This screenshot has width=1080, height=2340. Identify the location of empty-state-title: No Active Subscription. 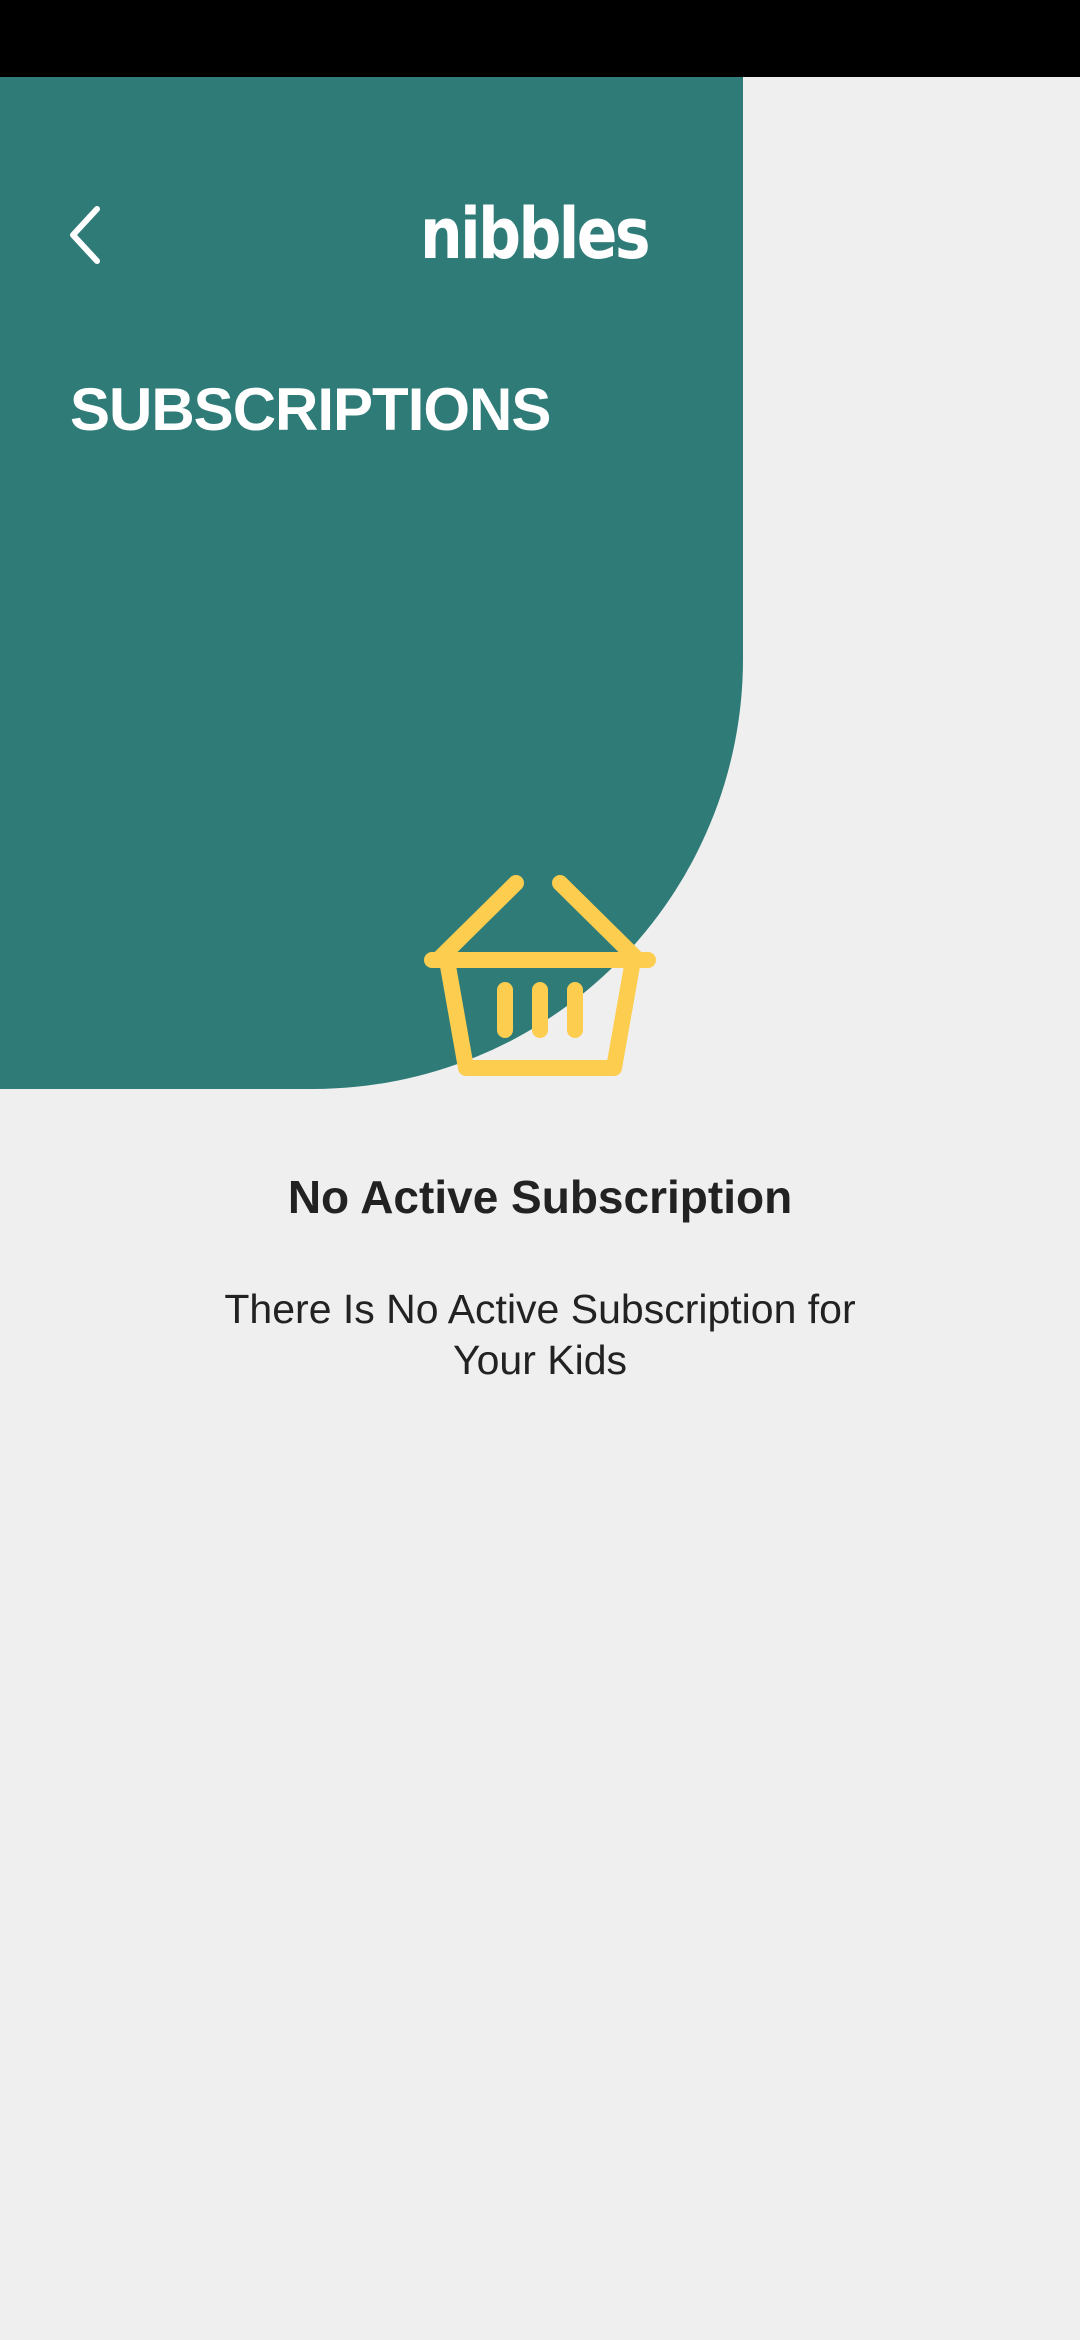
(540, 1197).